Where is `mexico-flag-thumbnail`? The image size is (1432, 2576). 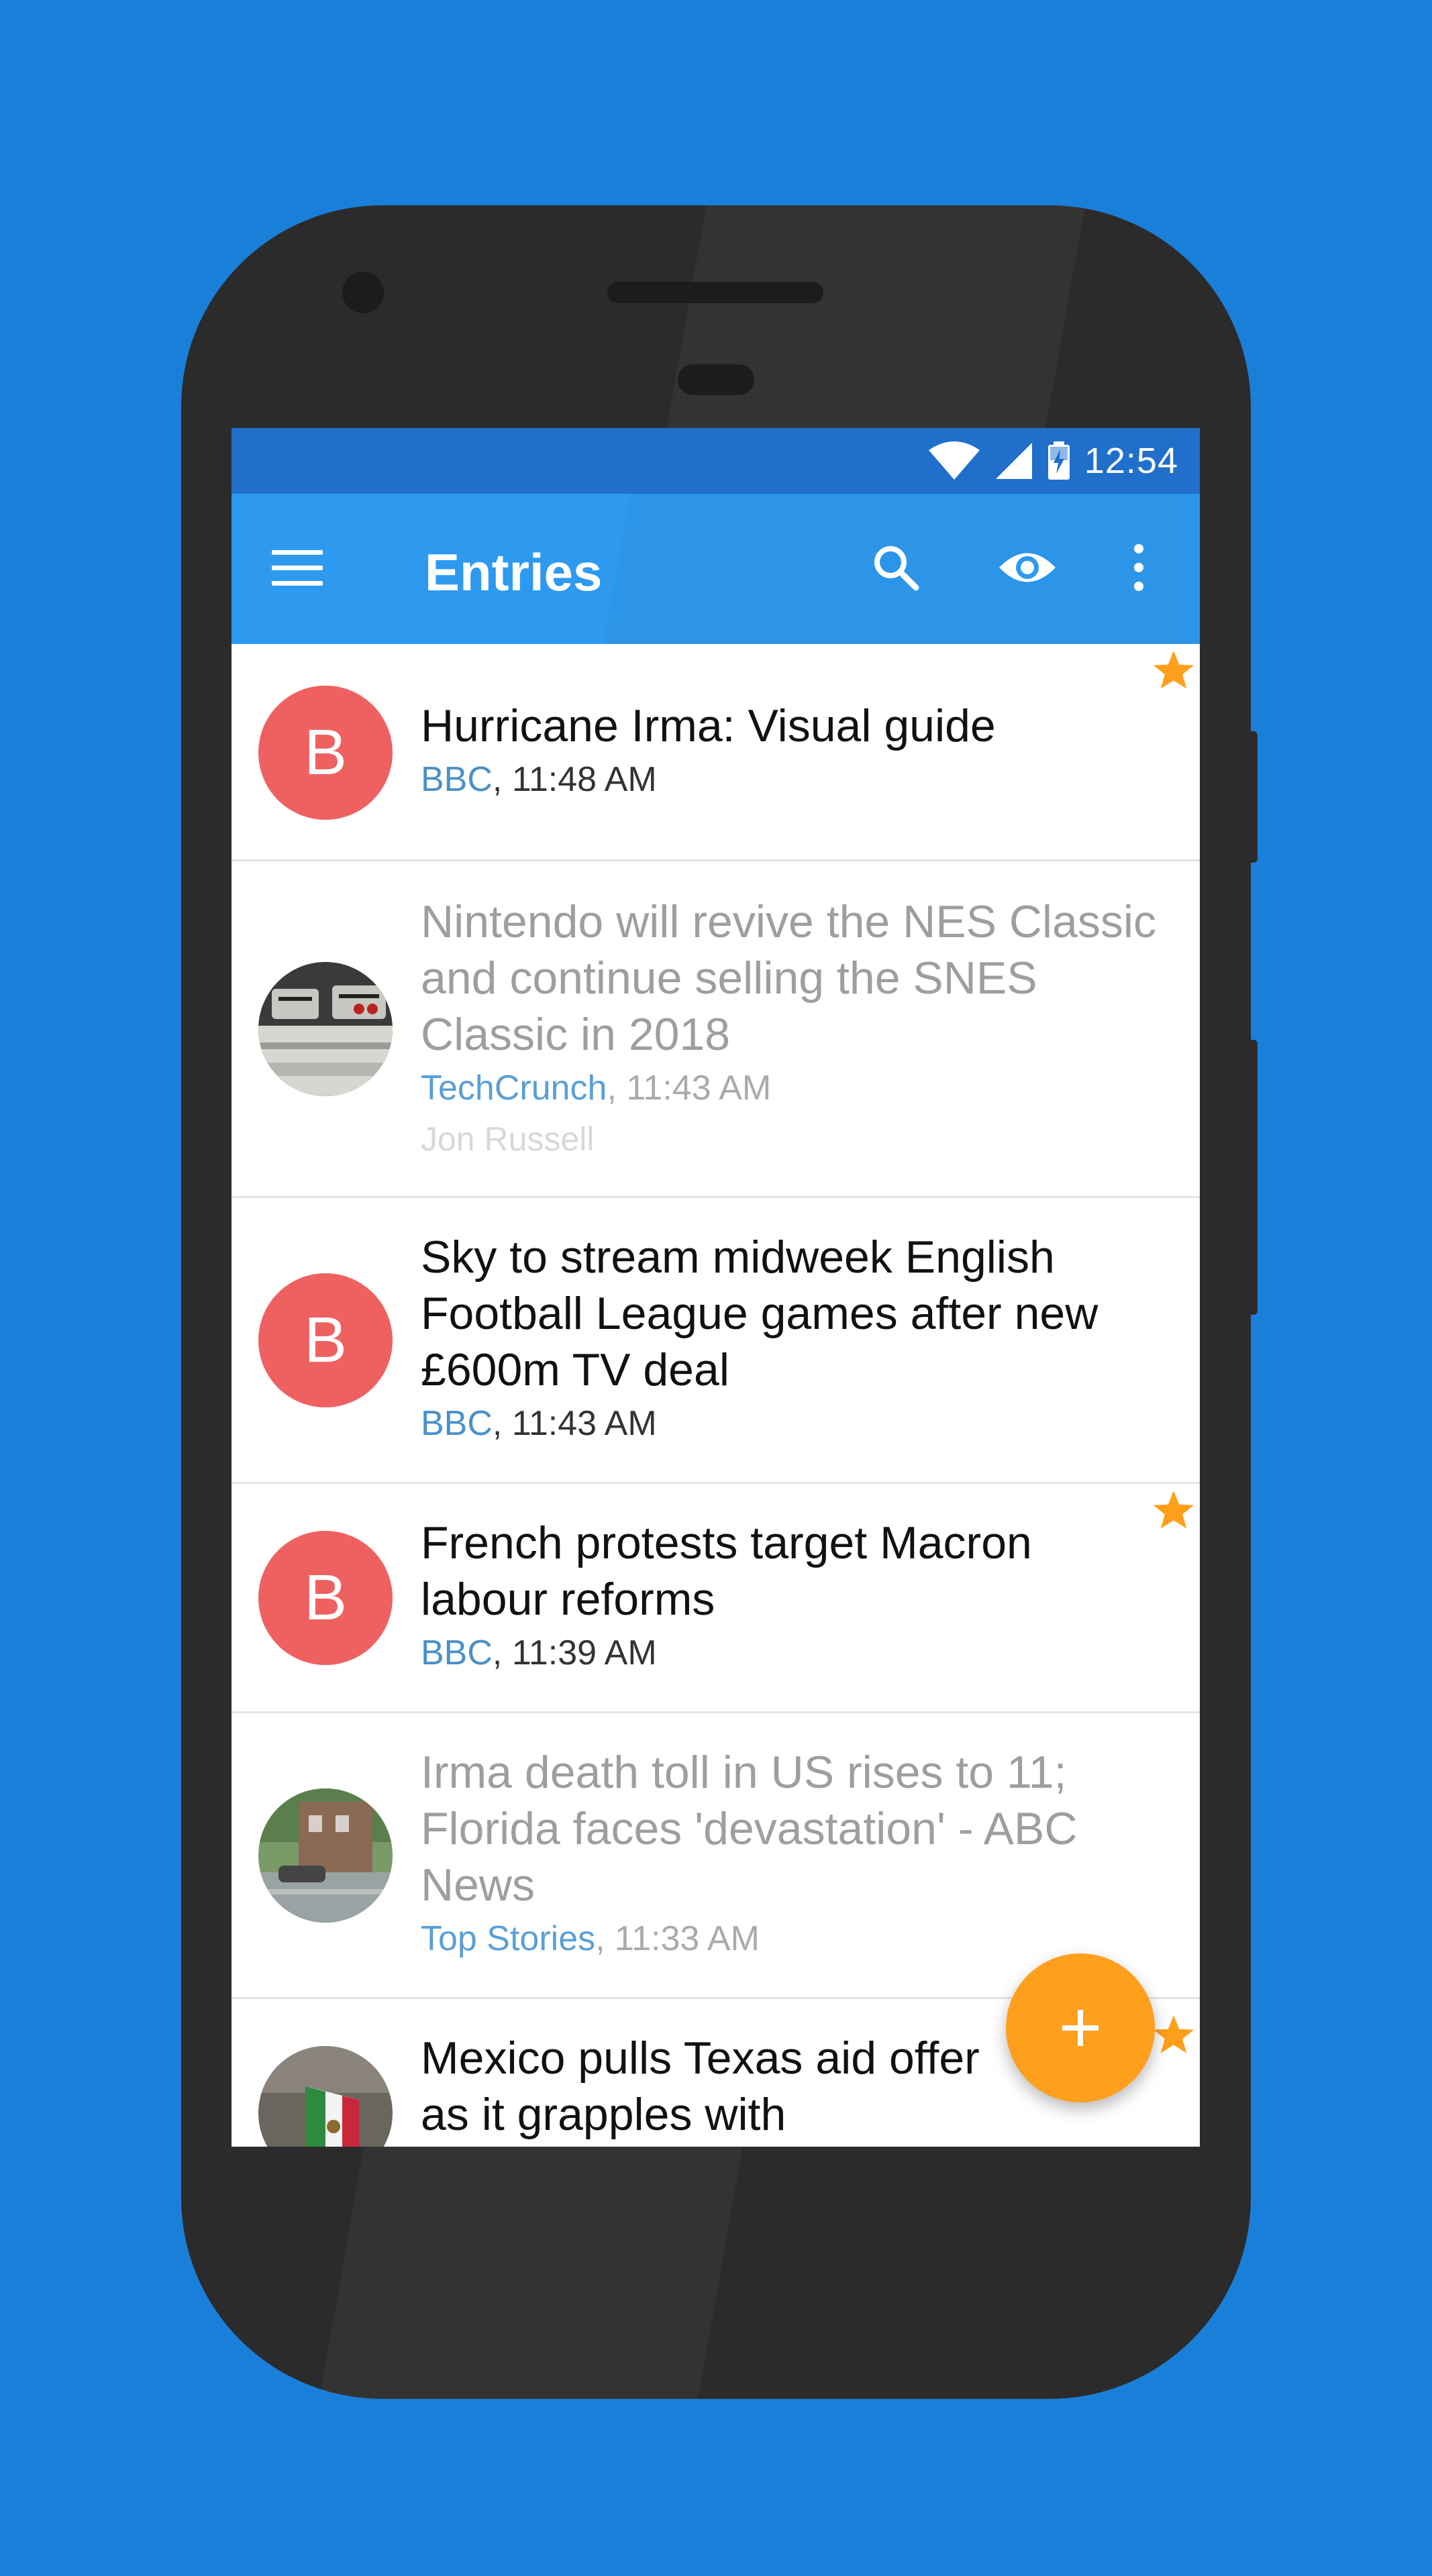
mexico-flag-thumbnail is located at coordinates (325, 2096).